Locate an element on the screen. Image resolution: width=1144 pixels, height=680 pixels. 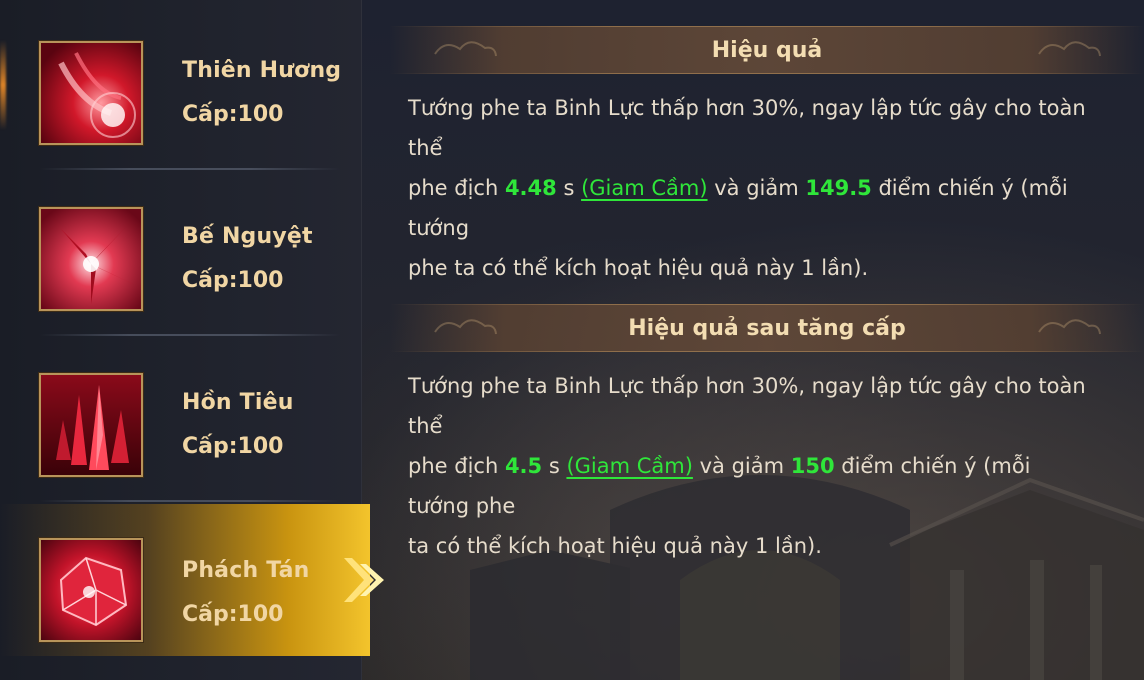
effect-title: Hiệu quả is located at coordinates (767, 50).